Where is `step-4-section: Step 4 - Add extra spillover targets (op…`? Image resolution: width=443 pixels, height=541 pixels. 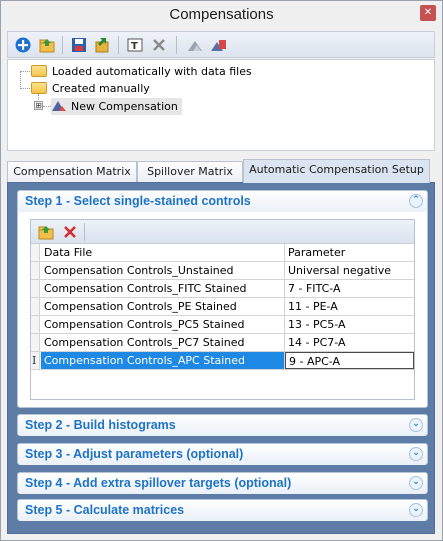
step-4-section: Step 4 - Add extra spillover targets (op… is located at coordinates (222, 483).